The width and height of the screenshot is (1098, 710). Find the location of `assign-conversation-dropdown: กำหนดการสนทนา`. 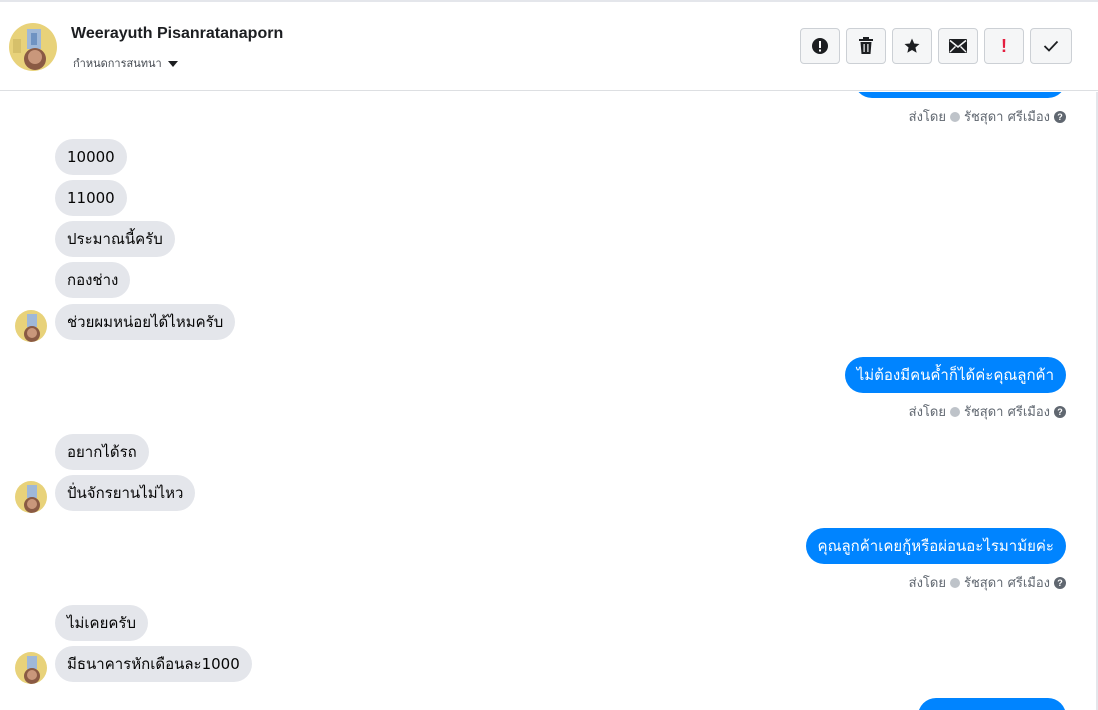

assign-conversation-dropdown: กำหนดการสนทนา is located at coordinates (125, 63).